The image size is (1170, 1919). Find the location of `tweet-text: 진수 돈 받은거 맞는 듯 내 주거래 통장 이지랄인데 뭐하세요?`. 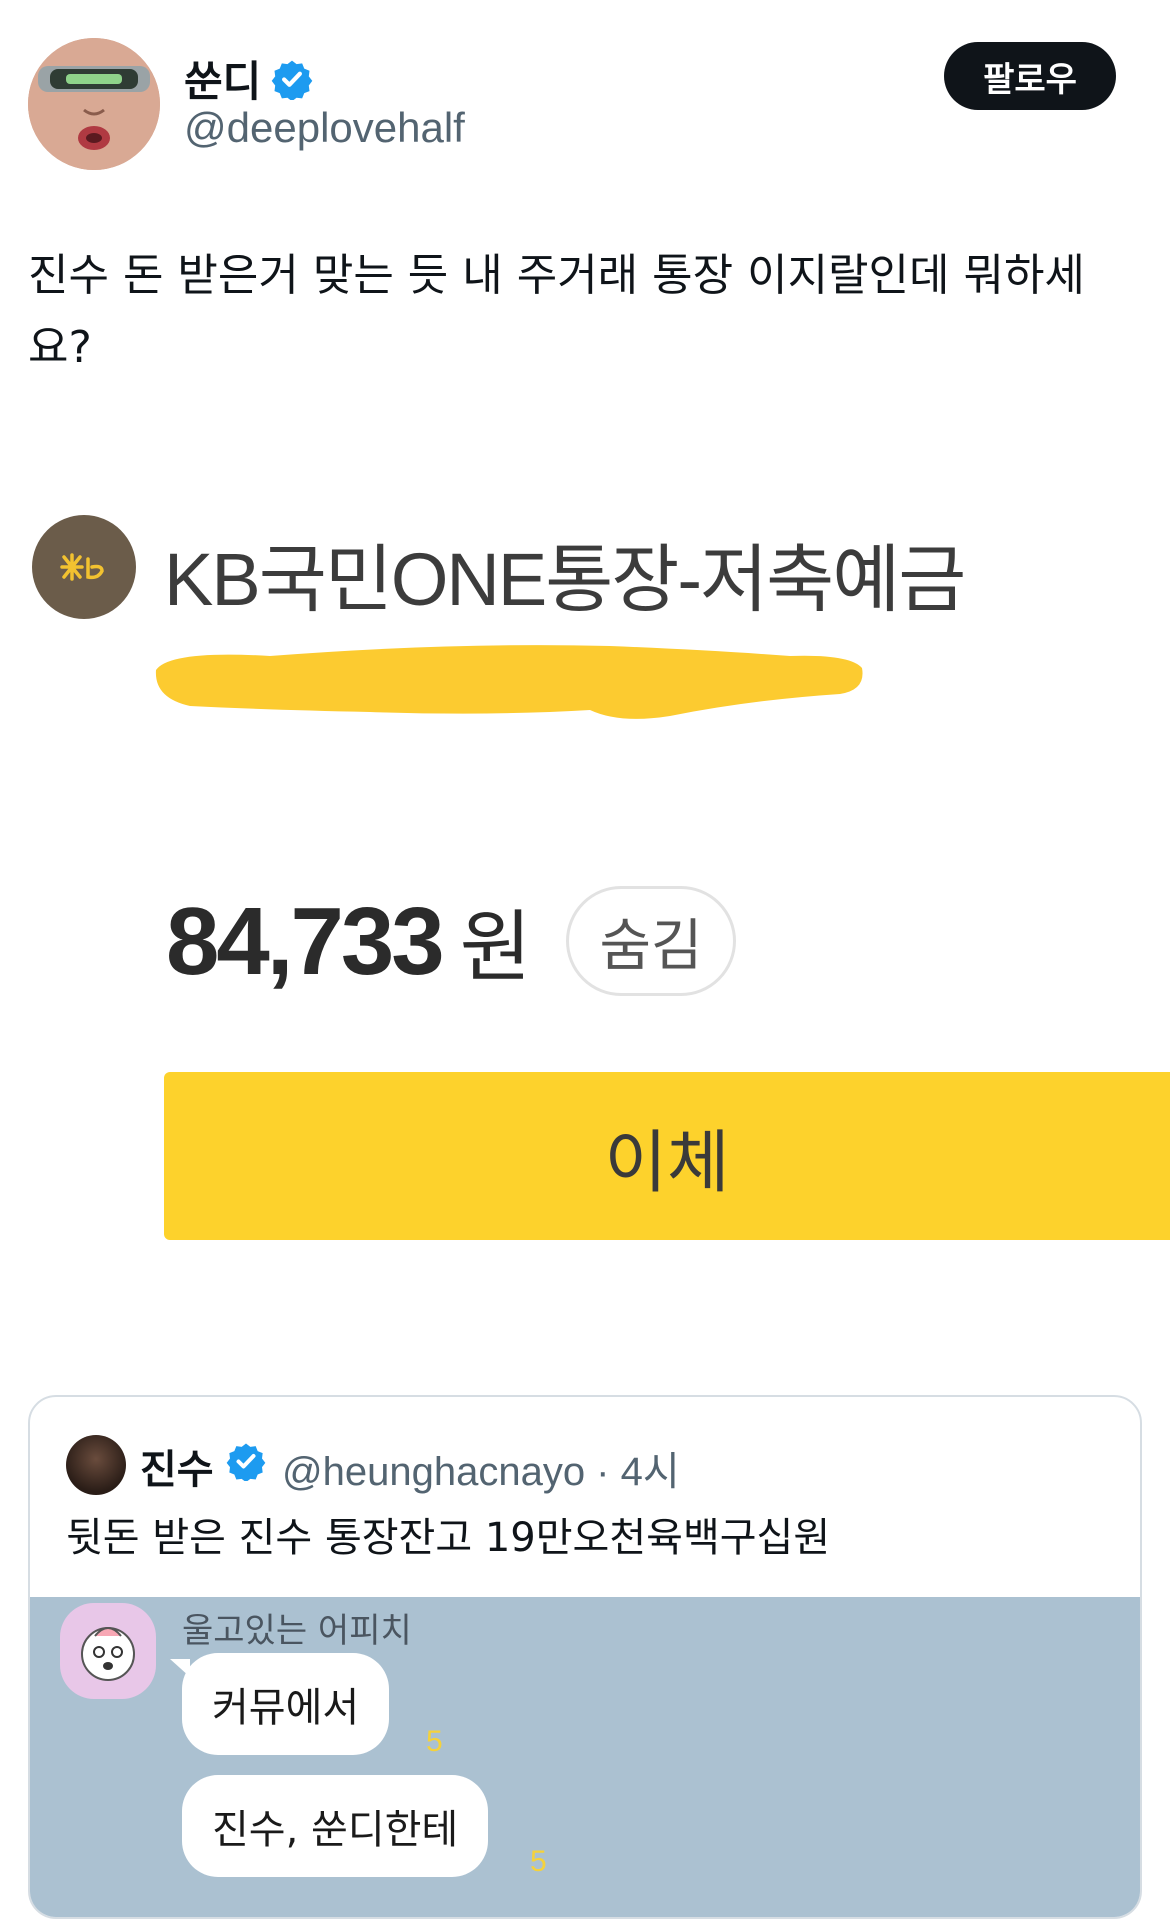

tweet-text: 진수 돈 받은거 맞는 듯 내 주거래 통장 이지랄인데 뭐하세요? is located at coordinates (556, 311).